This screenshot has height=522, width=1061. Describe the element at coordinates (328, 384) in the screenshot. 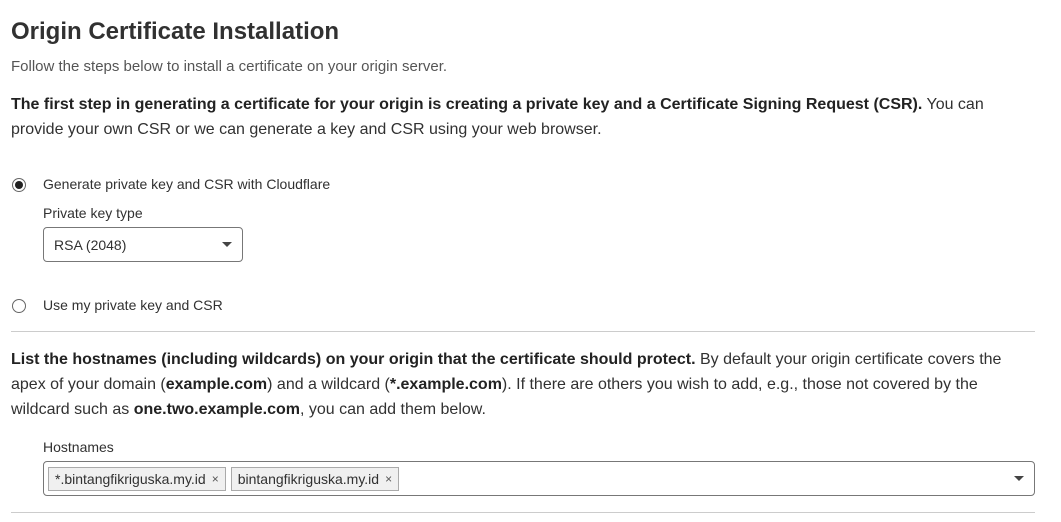

I see `step2-text: ) and a wildcard (` at that location.